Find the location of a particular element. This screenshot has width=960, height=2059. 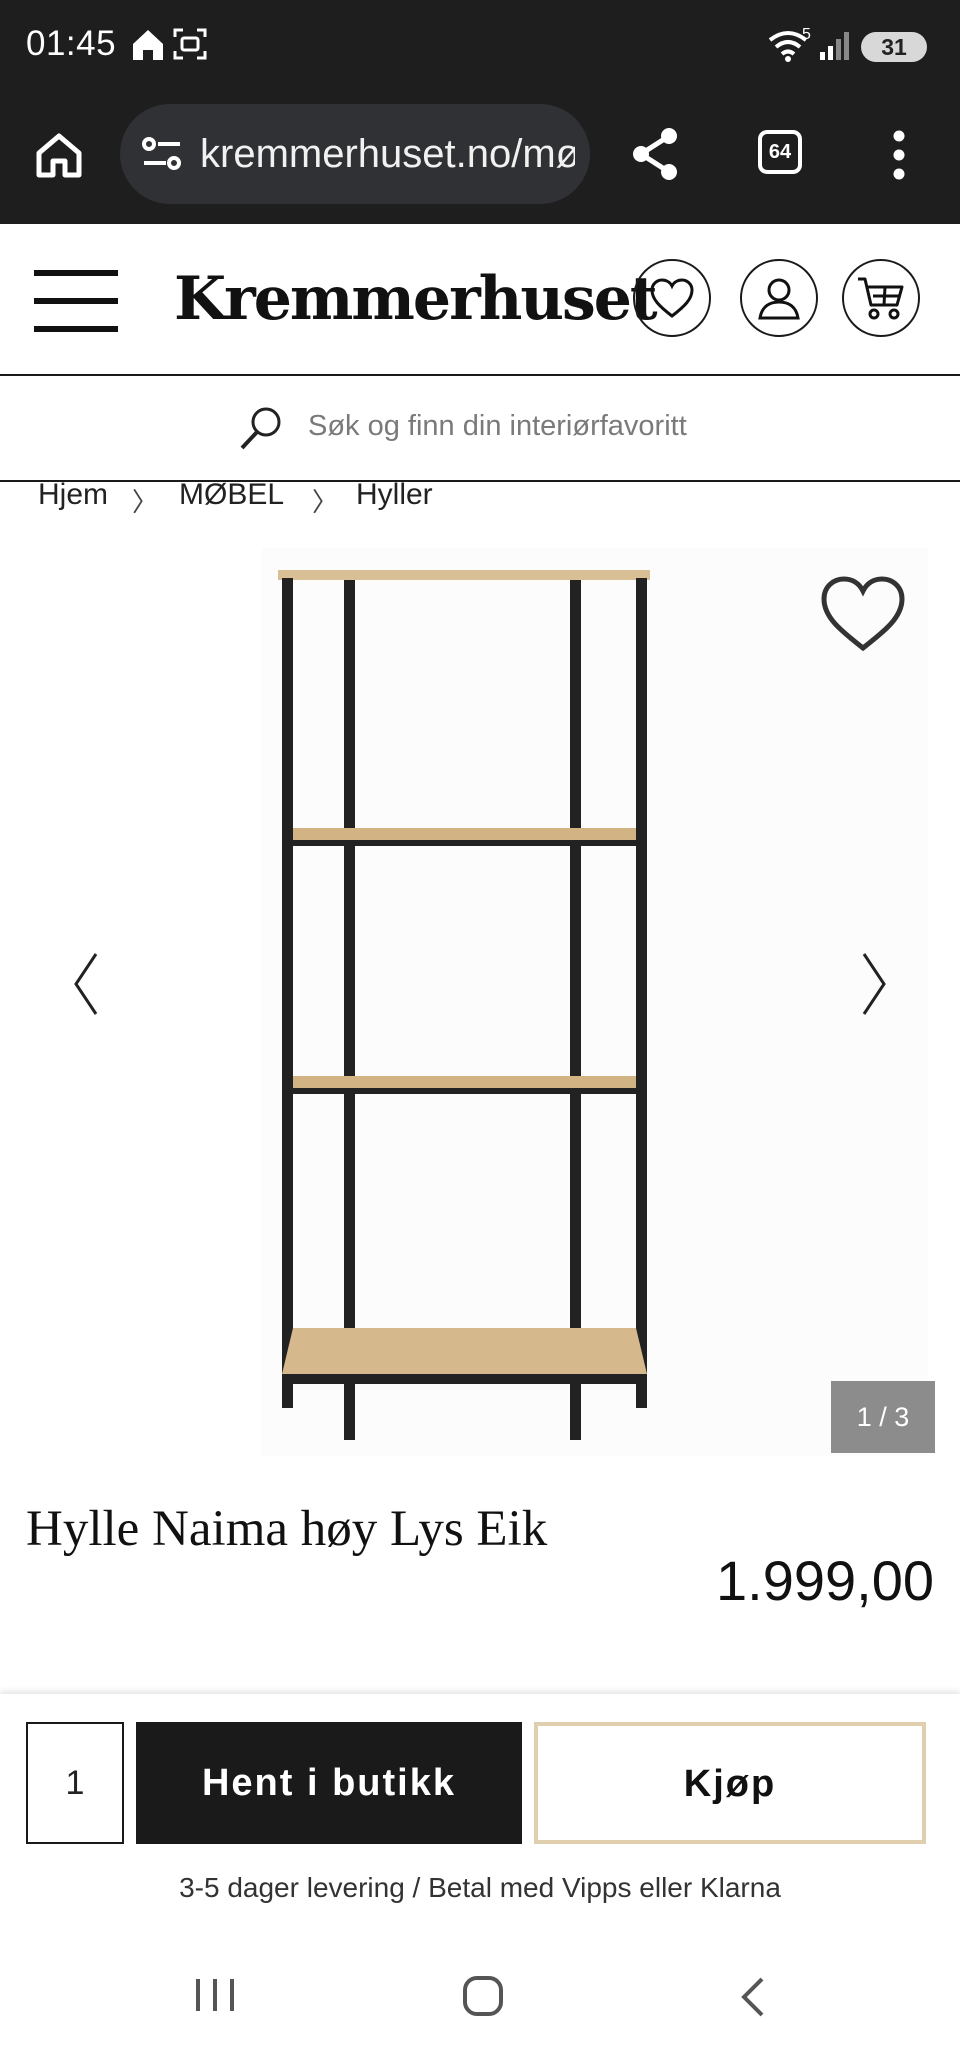

breadcrumb-home: Hjem is located at coordinates (73, 495).